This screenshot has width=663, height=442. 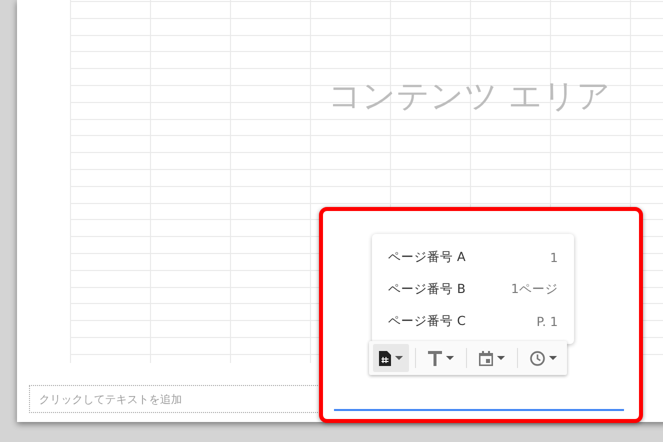 What do you see at coordinates (534, 289) in the screenshot?
I see `menu-item-example: 1ページ` at bounding box center [534, 289].